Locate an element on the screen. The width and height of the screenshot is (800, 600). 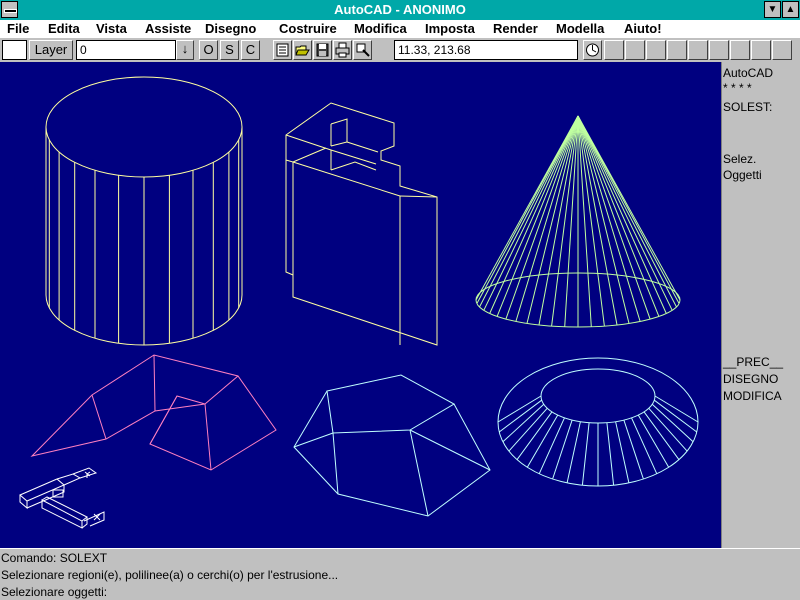
menu-vista: Vista is located at coordinates (111, 28).